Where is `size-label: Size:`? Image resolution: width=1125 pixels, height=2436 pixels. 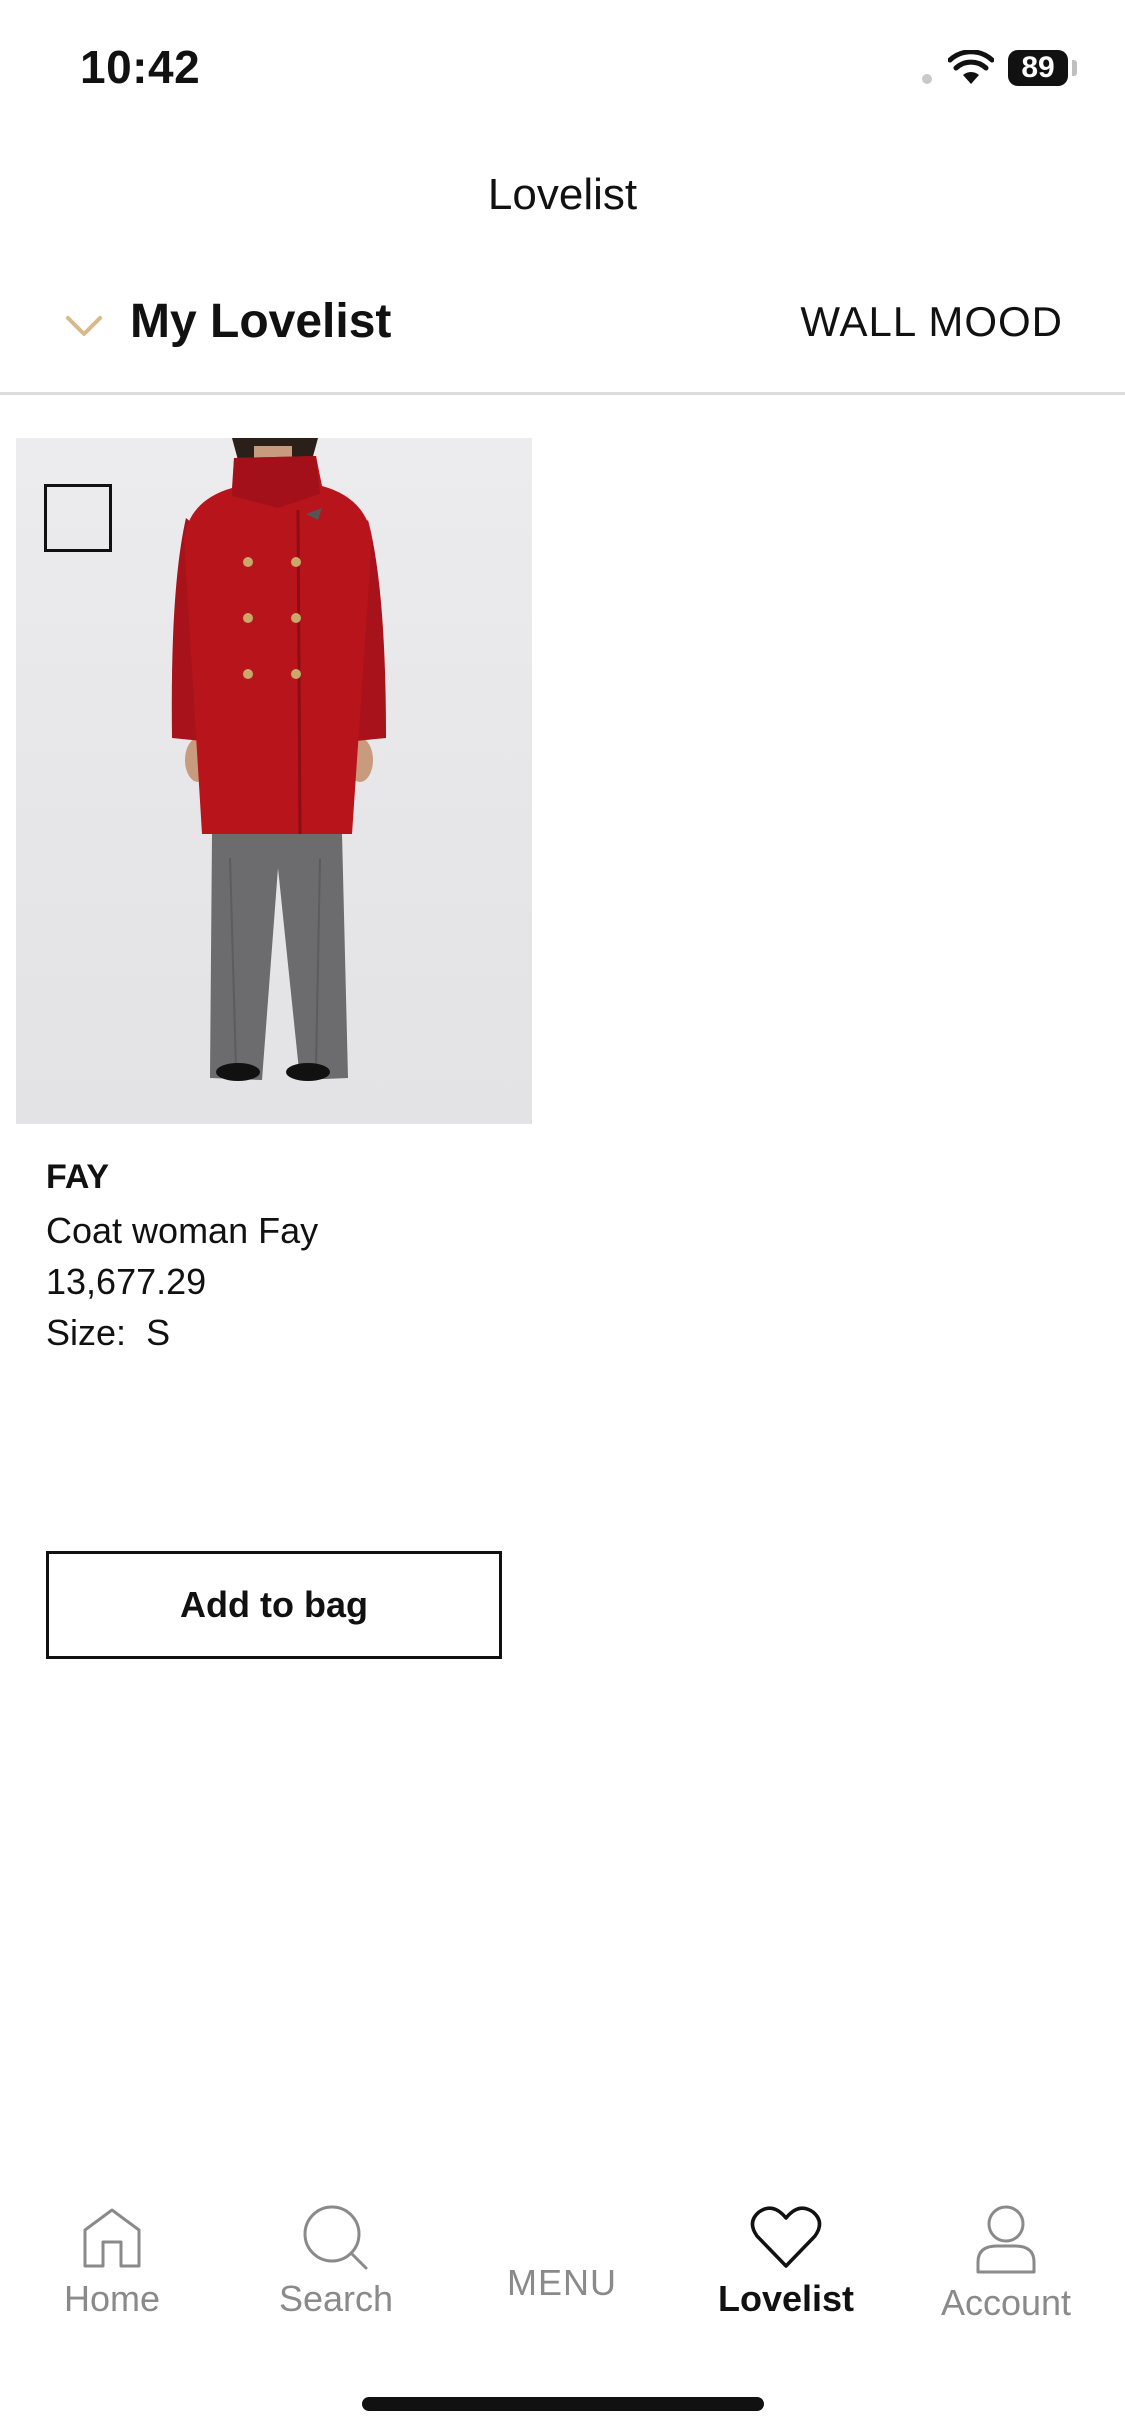 size-label: Size: is located at coordinates (86, 1332).